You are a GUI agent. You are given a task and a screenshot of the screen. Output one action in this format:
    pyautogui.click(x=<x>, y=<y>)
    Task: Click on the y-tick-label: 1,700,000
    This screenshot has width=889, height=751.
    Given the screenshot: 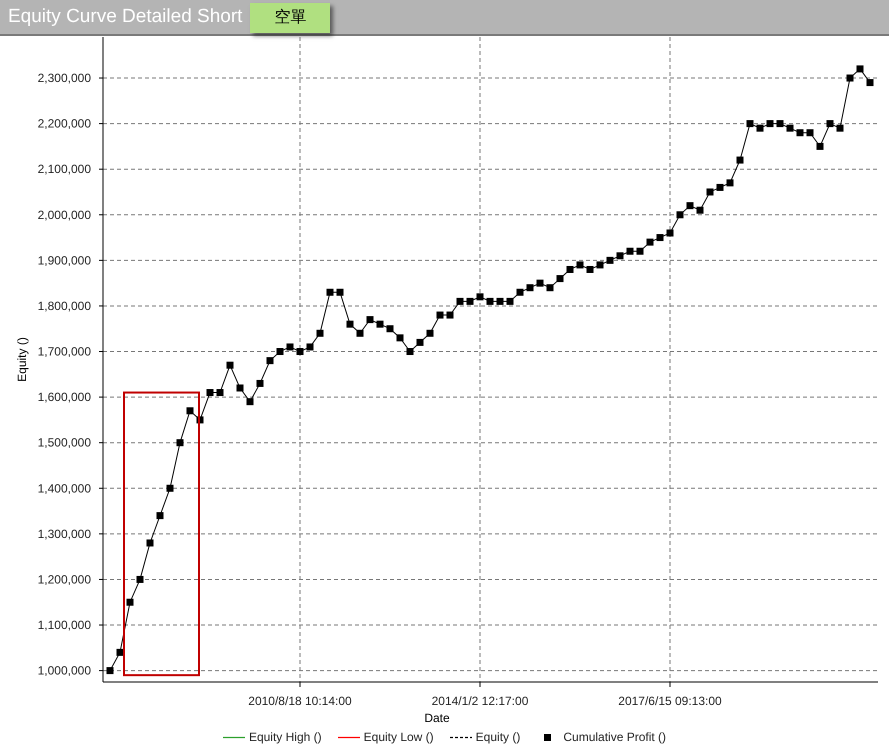 What is the action you would take?
    pyautogui.click(x=64, y=351)
    